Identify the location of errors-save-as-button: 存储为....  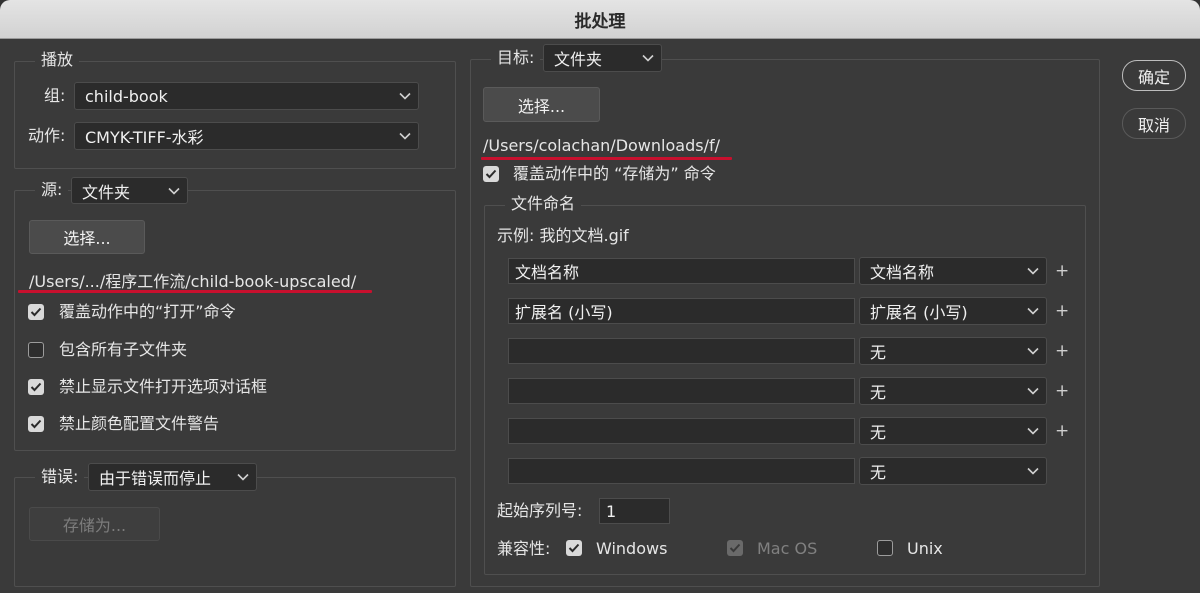
(94, 524).